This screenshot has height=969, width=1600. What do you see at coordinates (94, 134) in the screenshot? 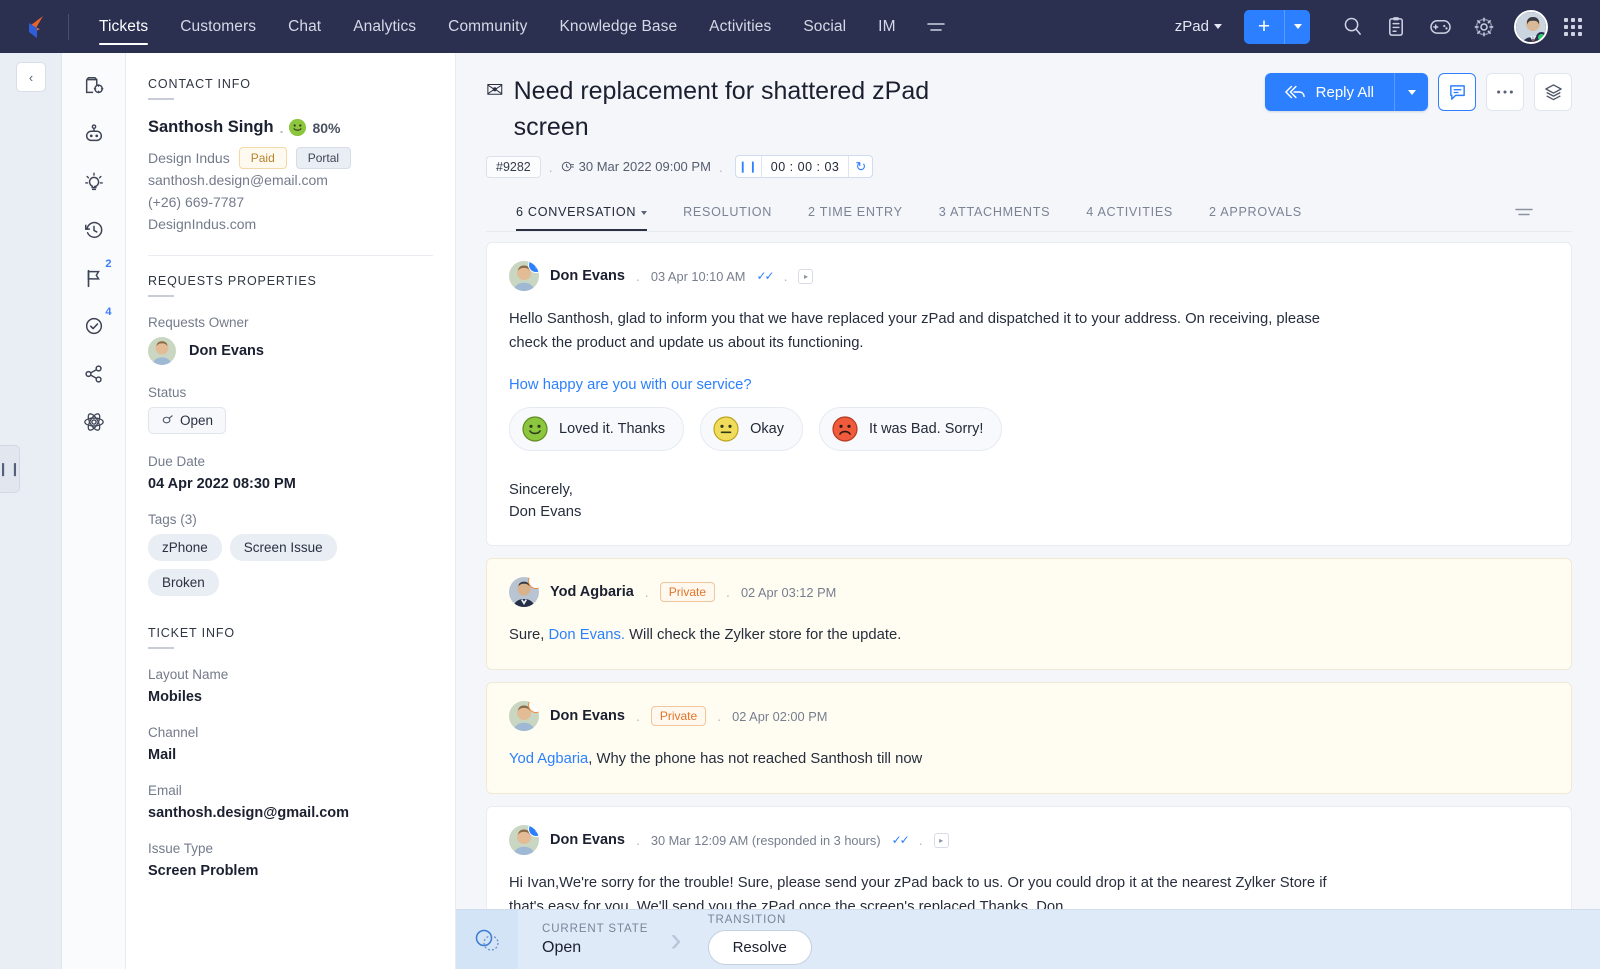
I see `bot-icon` at bounding box center [94, 134].